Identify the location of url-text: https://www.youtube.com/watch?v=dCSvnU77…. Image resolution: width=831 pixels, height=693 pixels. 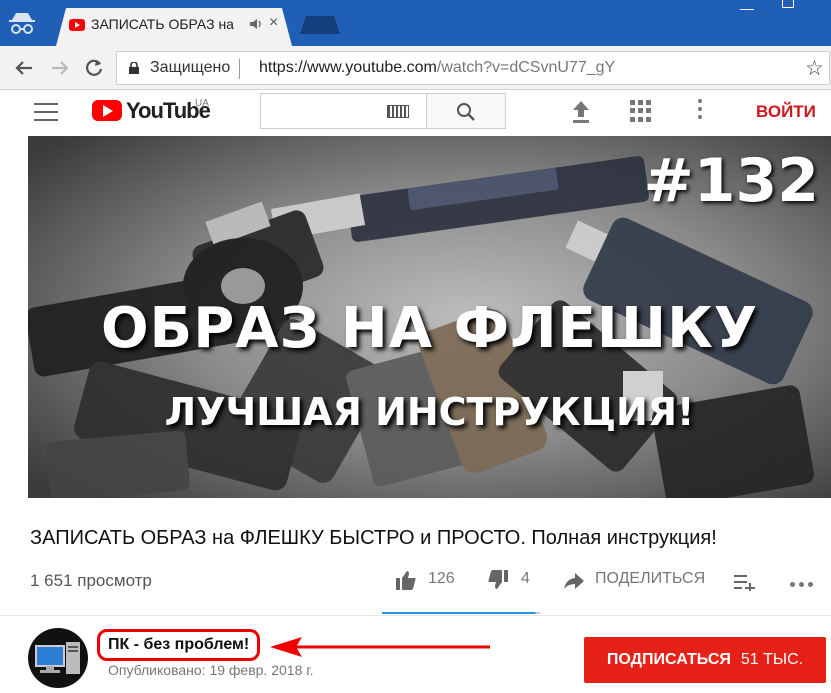
(437, 68).